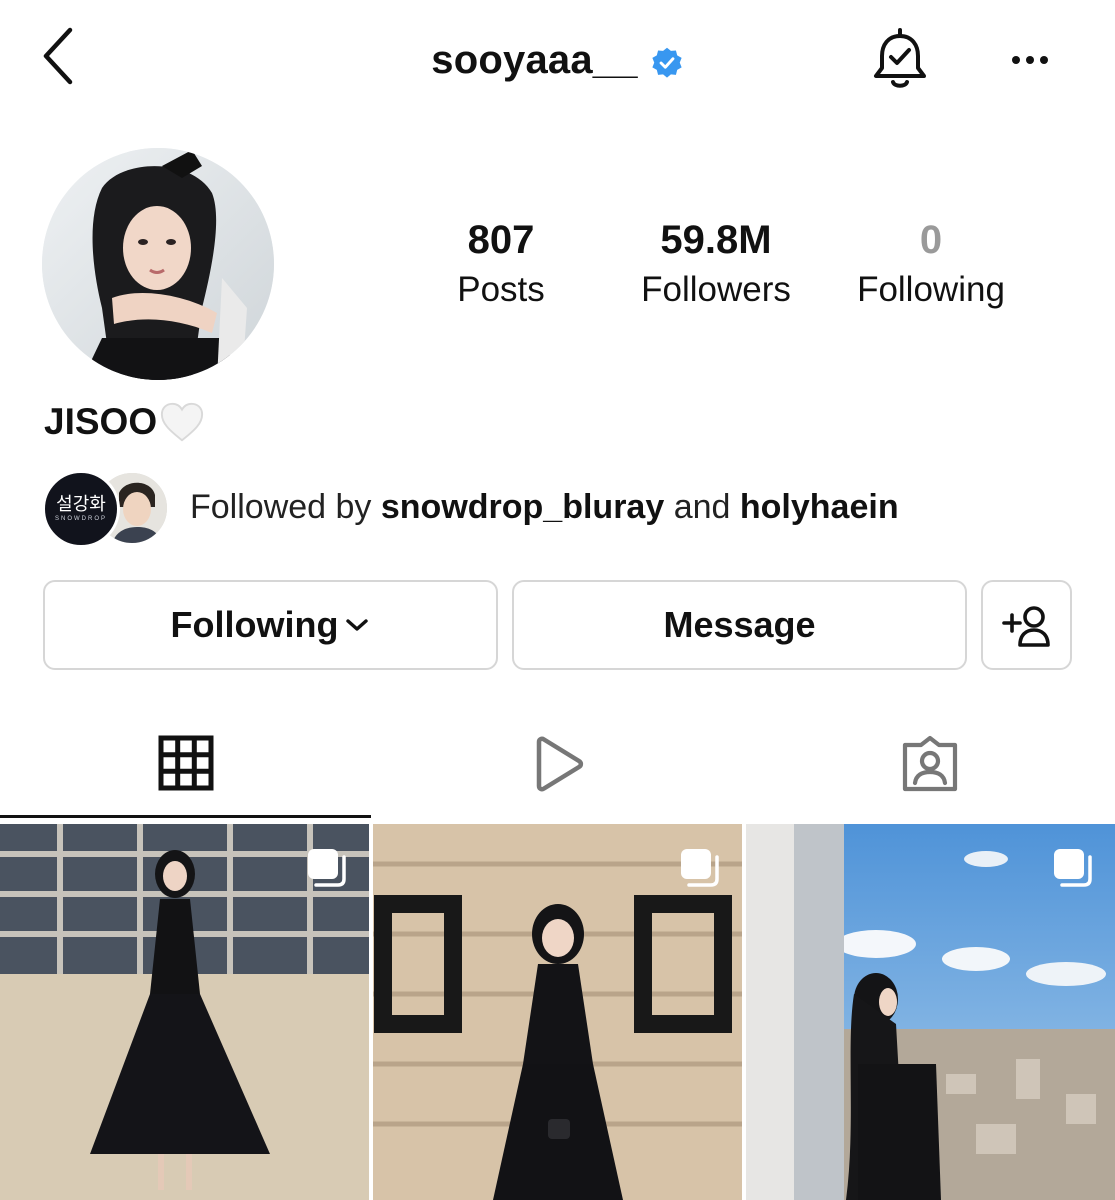  I want to click on username-title: sooyaaa__, so click(534, 59).